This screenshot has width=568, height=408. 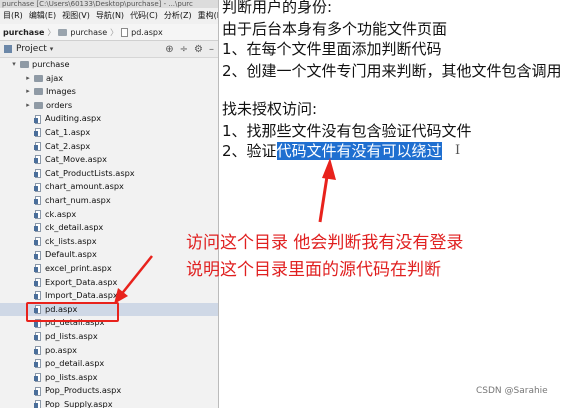 What do you see at coordinates (42, 16) in the screenshot?
I see `menu-item-edit: 编辑(E)` at bounding box center [42, 16].